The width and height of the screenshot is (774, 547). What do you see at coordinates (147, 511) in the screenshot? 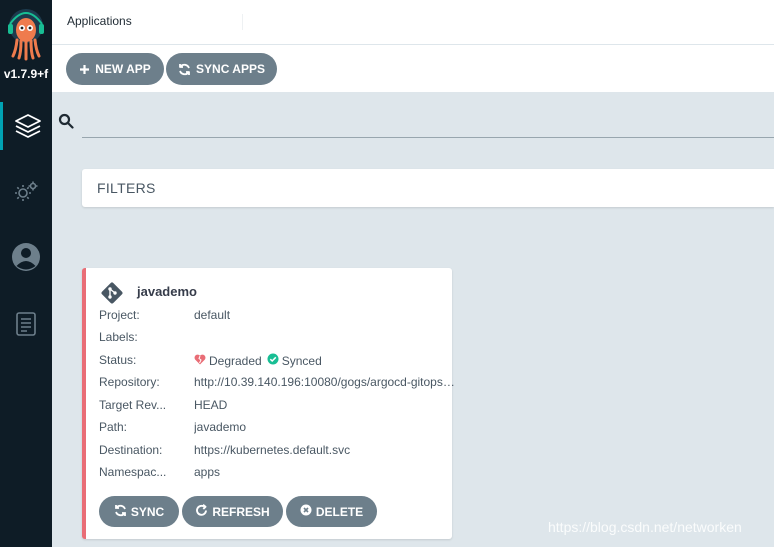
I see `sync-label: SYNC` at bounding box center [147, 511].